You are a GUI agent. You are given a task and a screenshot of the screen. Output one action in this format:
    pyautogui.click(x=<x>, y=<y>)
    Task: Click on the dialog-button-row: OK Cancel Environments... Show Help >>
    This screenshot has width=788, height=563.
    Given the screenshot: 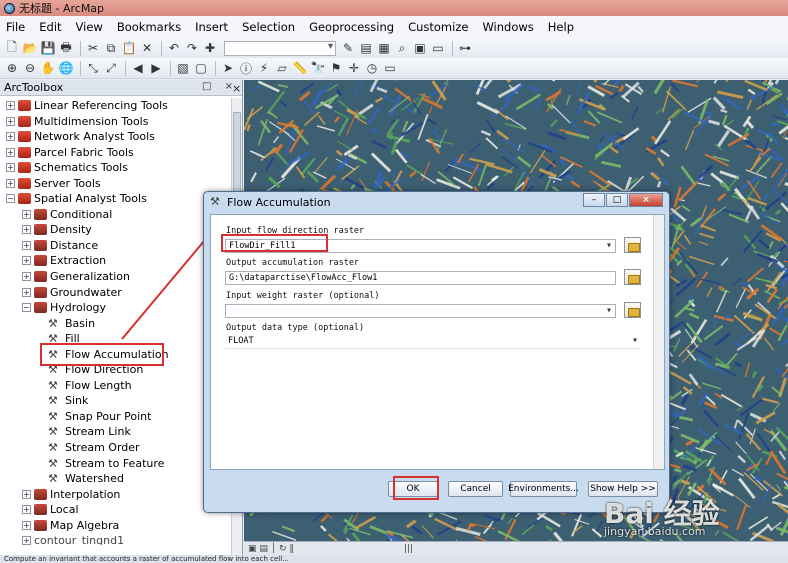 What is the action you would take?
    pyautogui.click(x=436, y=489)
    